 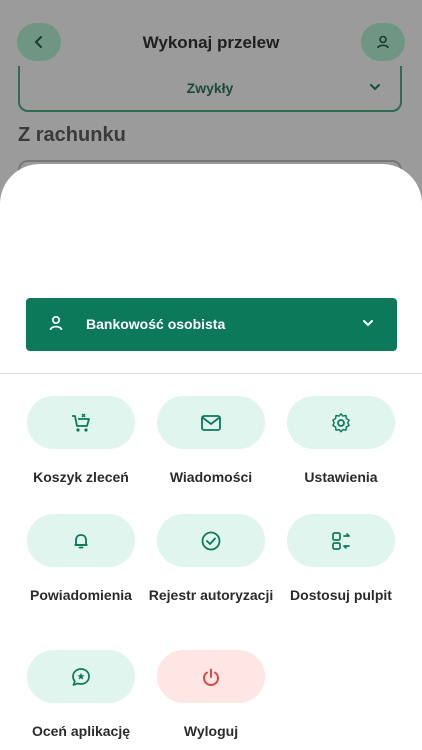 I want to click on page-title: Wykonaj przelew, so click(x=211, y=42).